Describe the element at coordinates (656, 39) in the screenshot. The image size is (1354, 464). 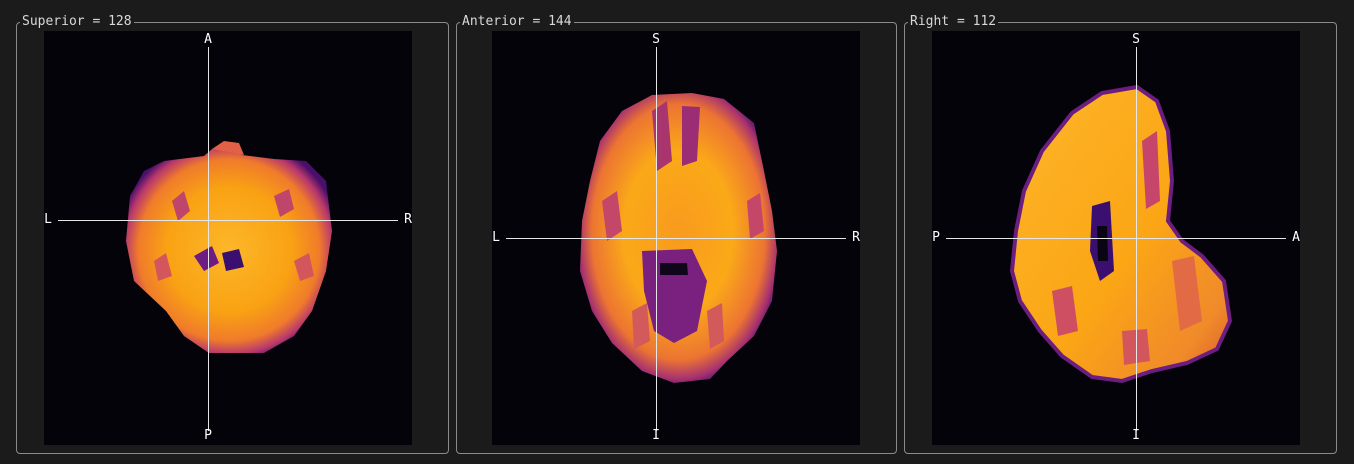
I see `coronal-label-top: S` at that location.